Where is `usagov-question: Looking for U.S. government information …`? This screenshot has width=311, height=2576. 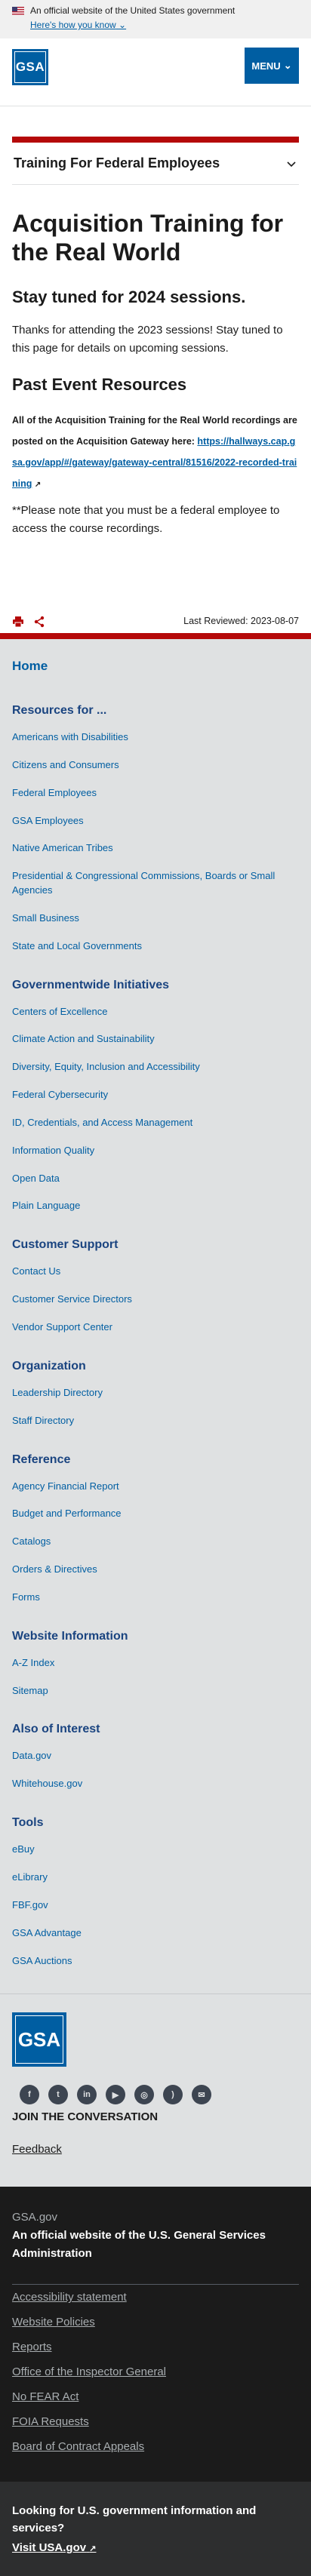 usagov-question: Looking for U.S. government information … is located at coordinates (135, 2519).